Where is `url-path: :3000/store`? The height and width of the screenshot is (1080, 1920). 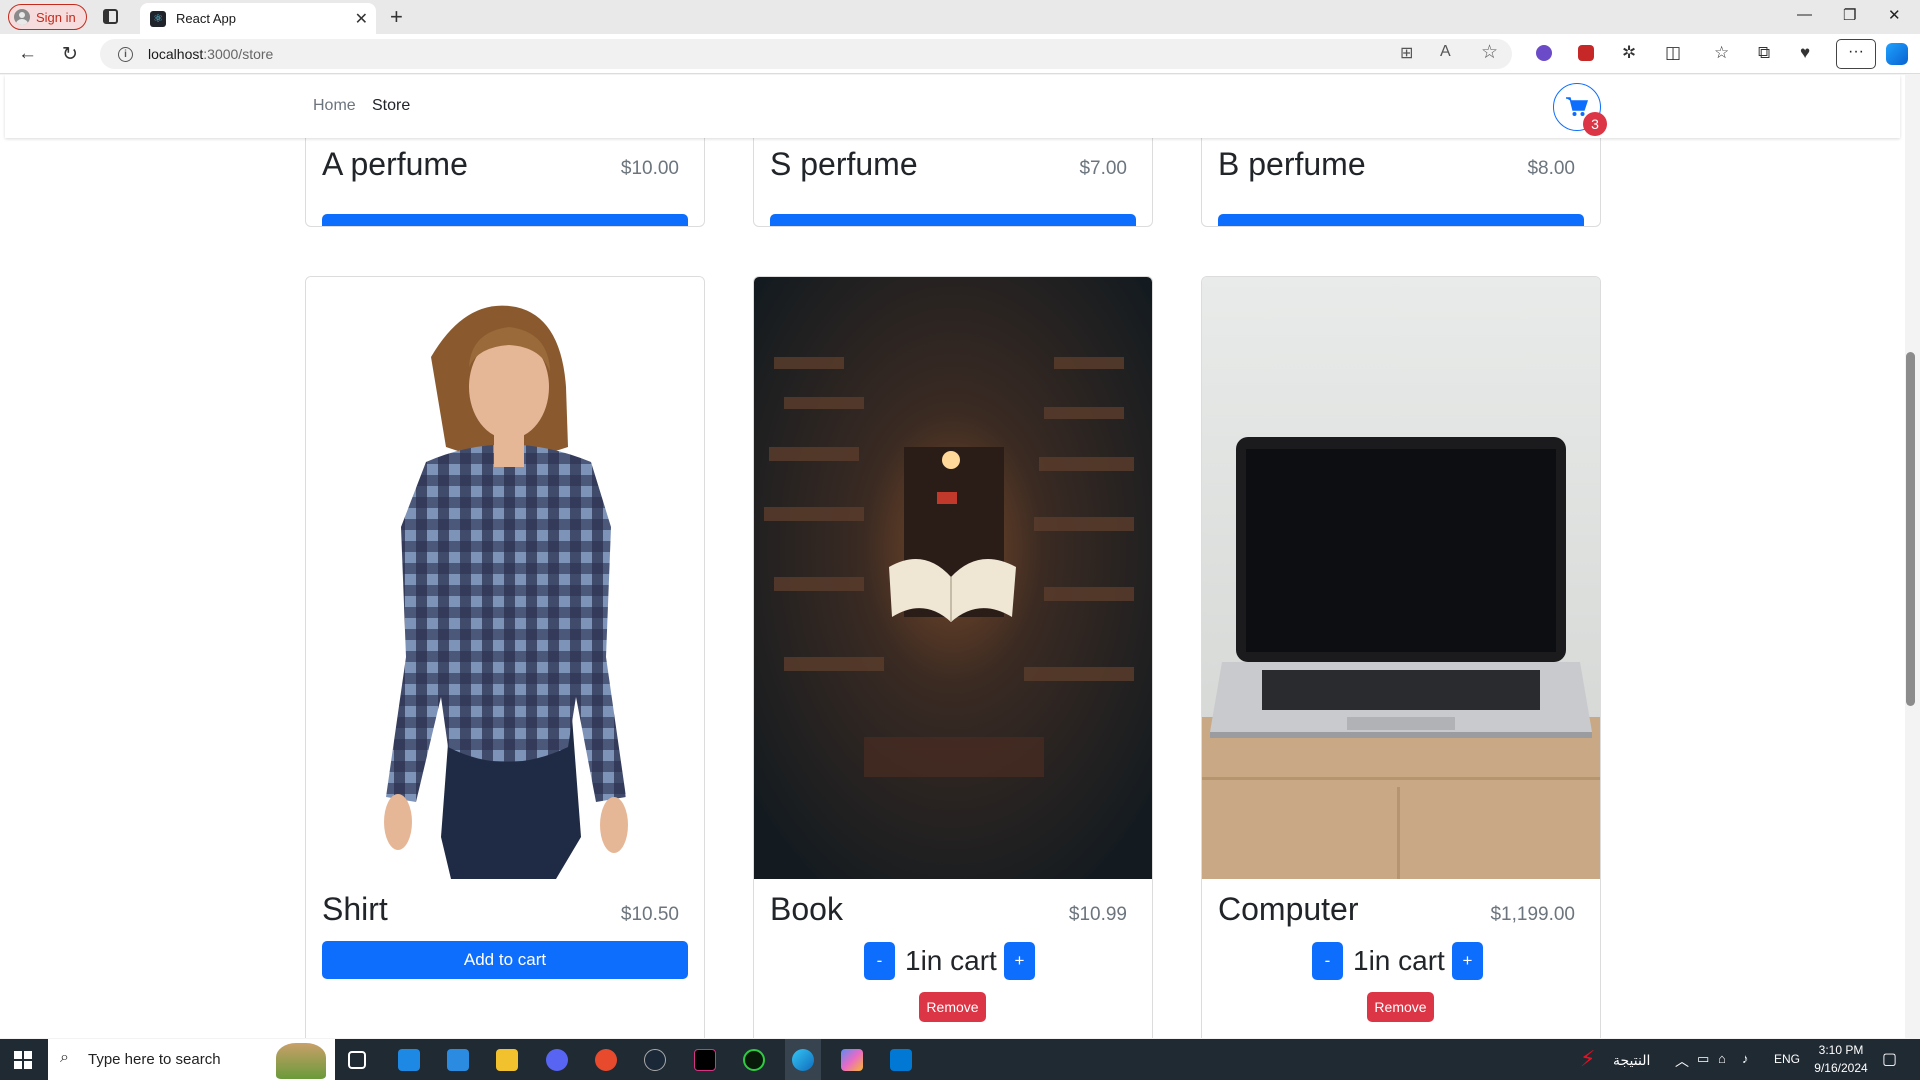 url-path: :3000/store is located at coordinates (238, 54).